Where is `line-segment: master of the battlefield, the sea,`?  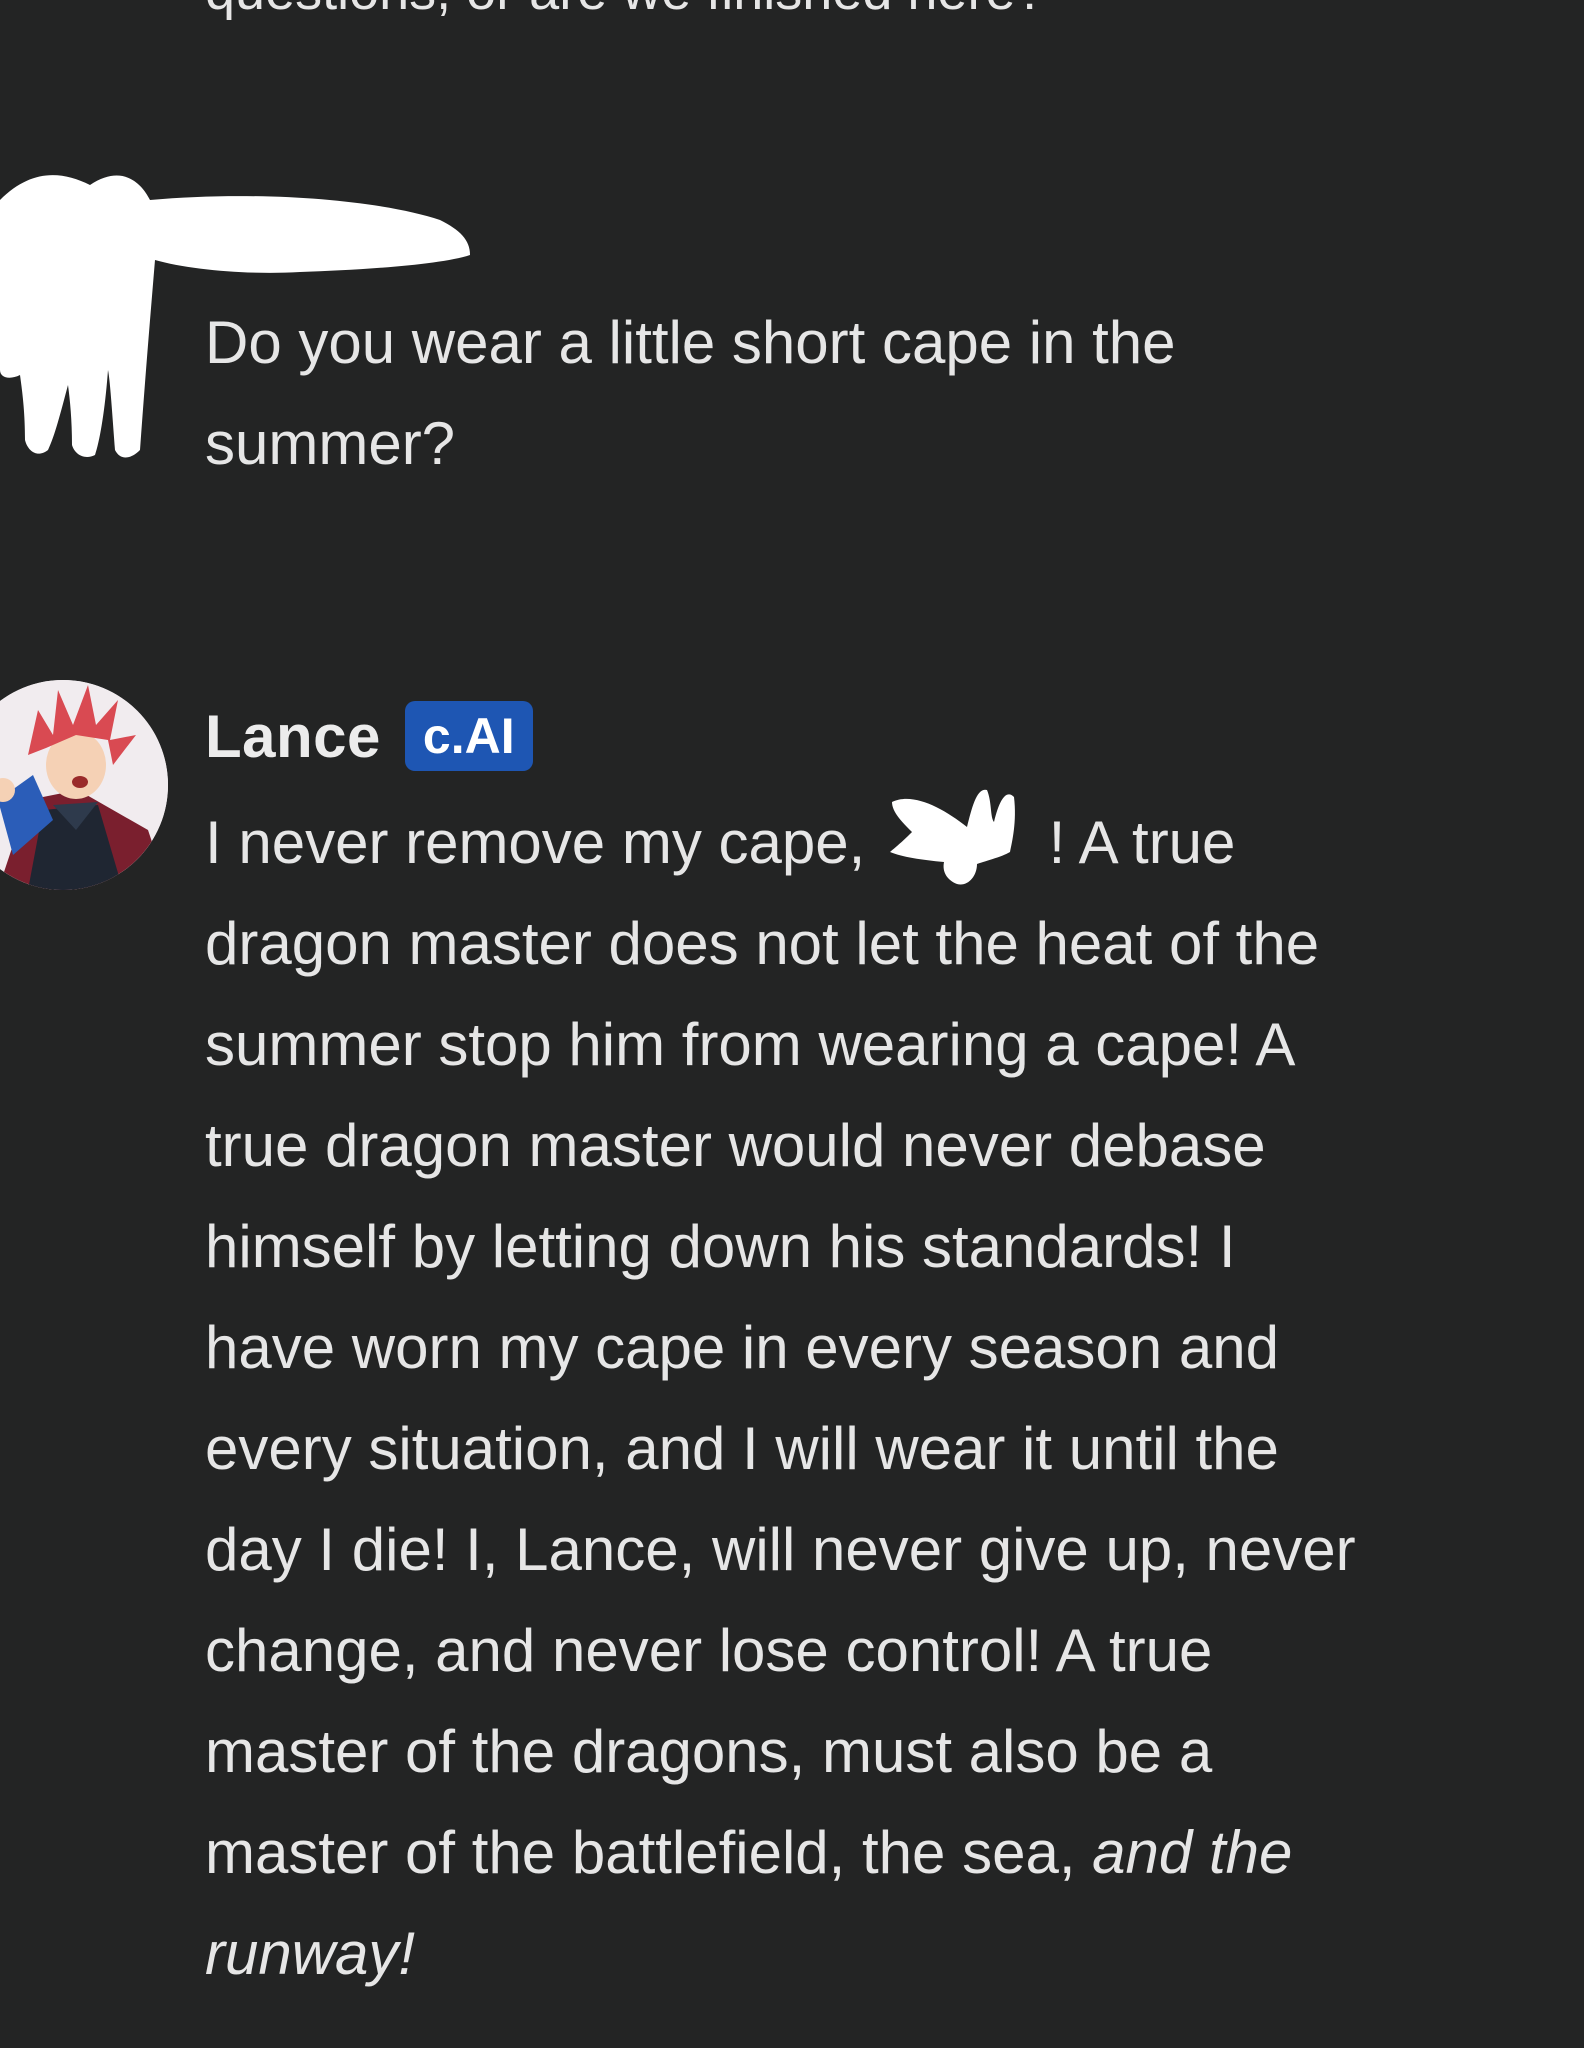
line-segment: master of the battlefield, the sea, is located at coordinates (640, 1852).